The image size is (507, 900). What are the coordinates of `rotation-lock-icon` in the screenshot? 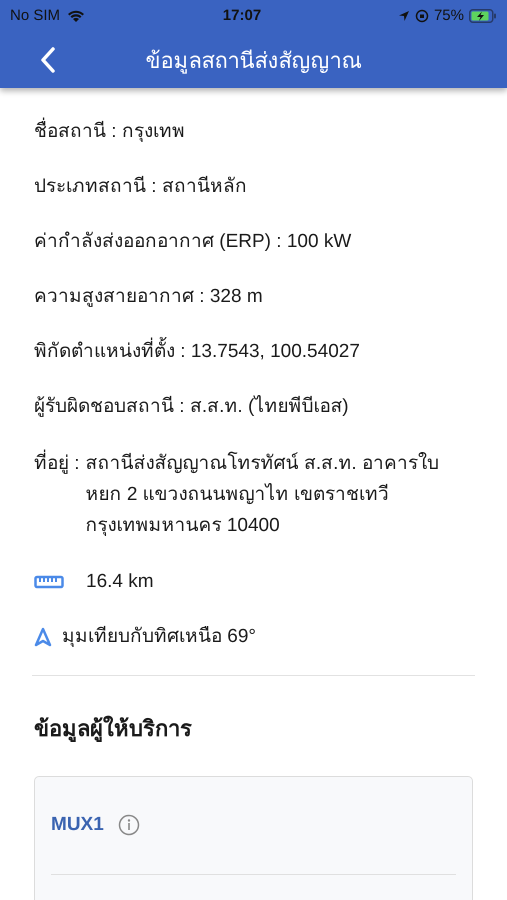 It's located at (421, 16).